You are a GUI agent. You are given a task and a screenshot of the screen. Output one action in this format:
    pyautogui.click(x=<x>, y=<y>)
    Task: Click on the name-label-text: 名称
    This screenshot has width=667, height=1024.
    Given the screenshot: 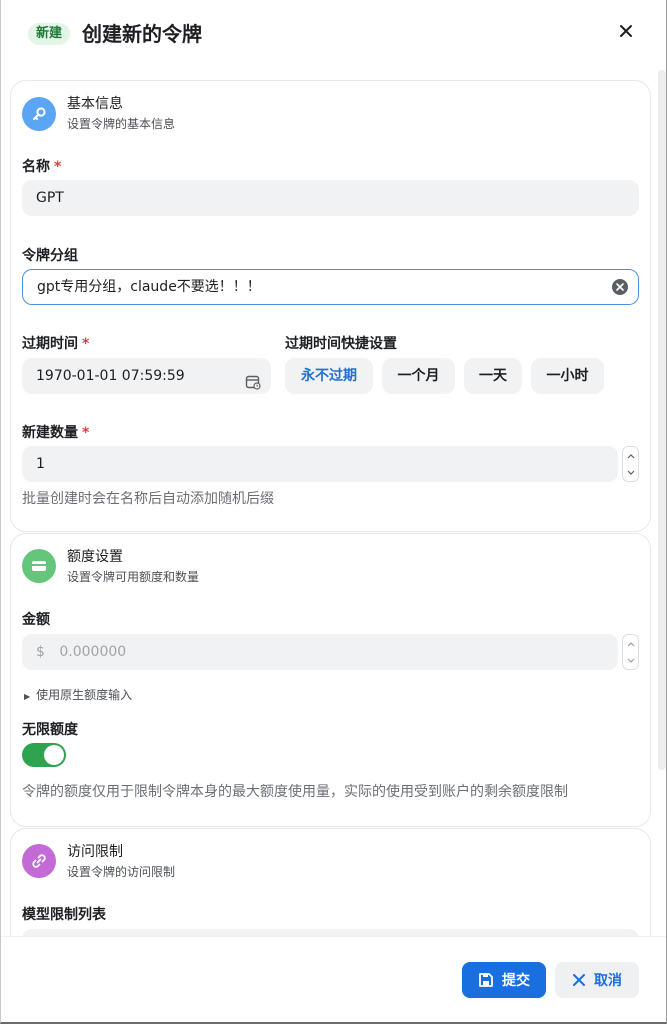 What is the action you would take?
    pyautogui.click(x=36, y=167)
    